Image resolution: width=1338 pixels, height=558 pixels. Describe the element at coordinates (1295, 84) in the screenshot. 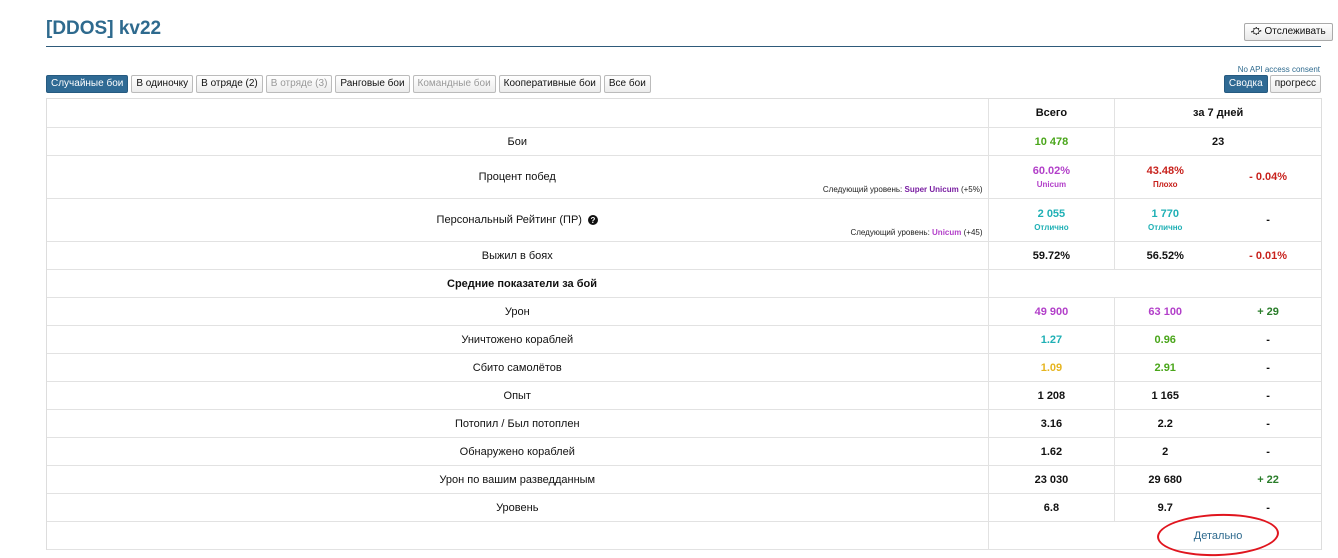

I see `mode-tab-1: прогресс` at that location.